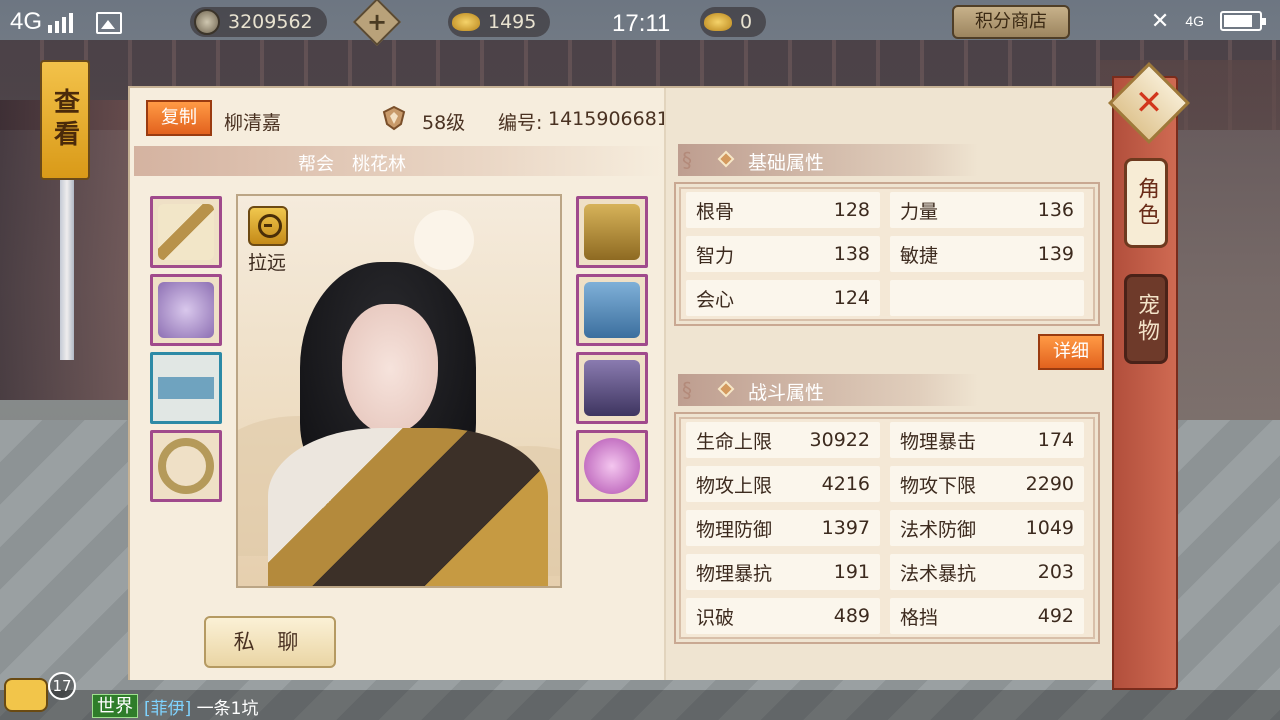 This screenshot has width=1280, height=720. Describe the element at coordinates (733, 22) in the screenshot. I see `ingot-currency: 0` at that location.